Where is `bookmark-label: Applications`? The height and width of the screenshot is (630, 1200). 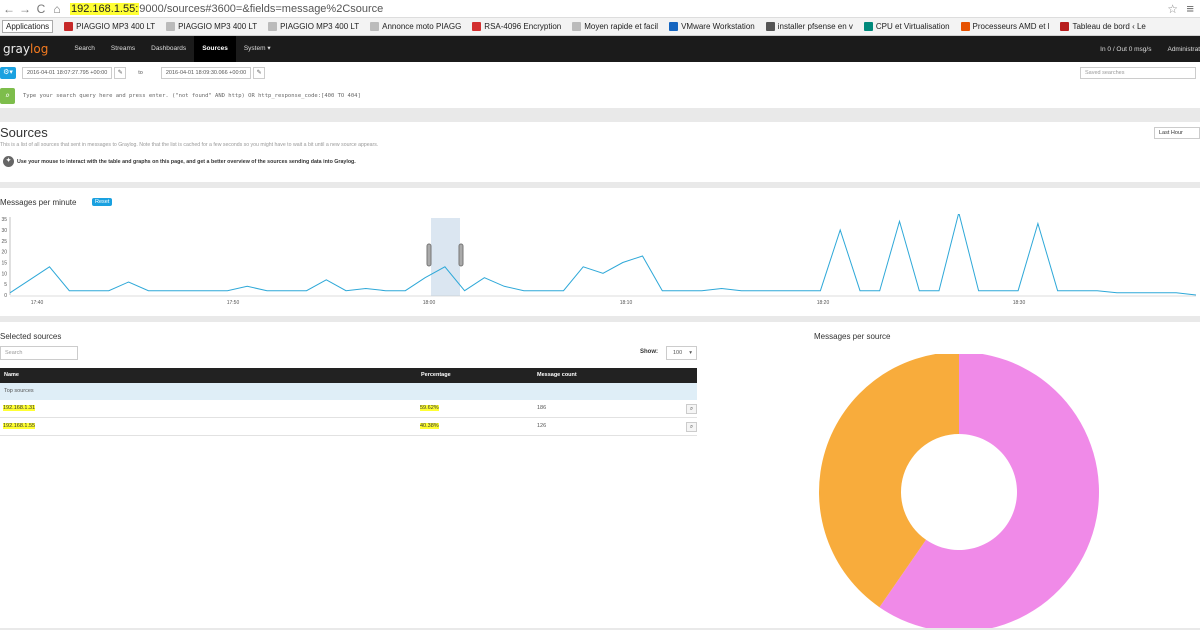
bookmark-label: Applications is located at coordinates (28, 26).